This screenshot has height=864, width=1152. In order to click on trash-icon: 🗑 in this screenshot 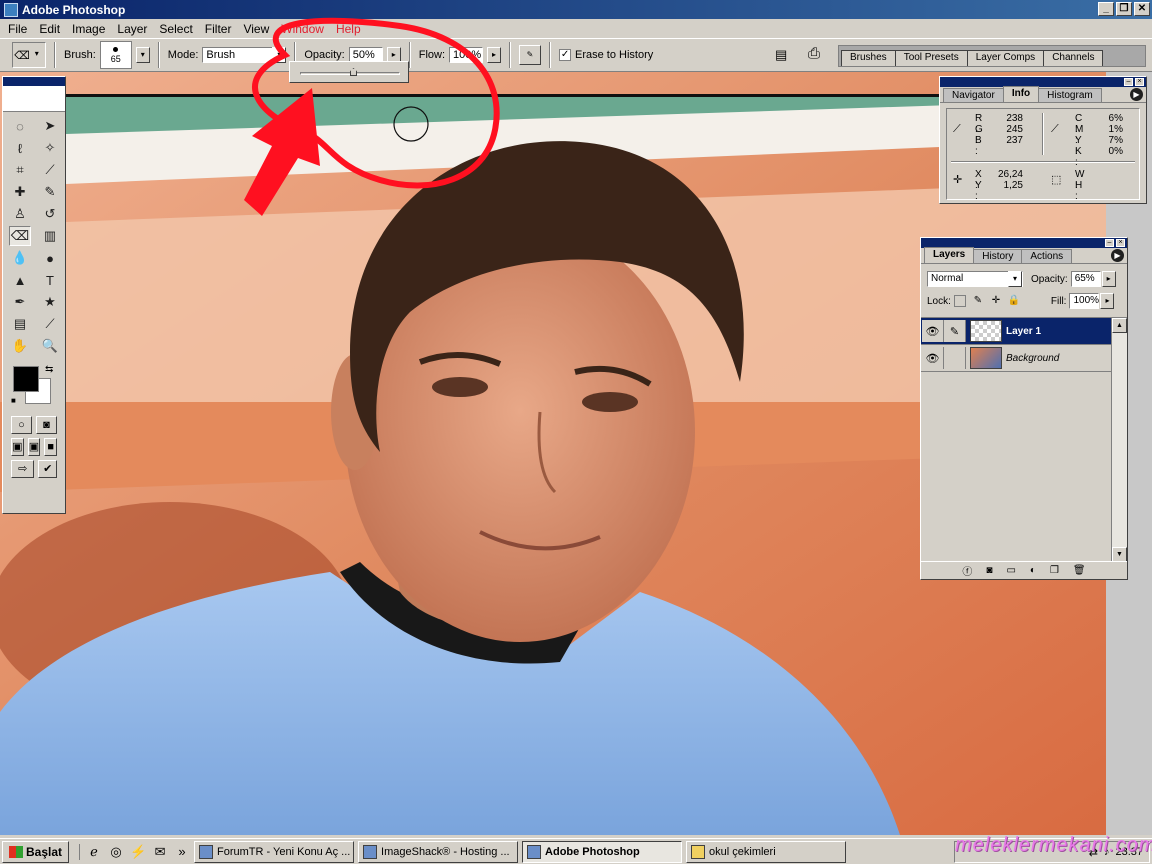, I will do `click(1079, 570)`.